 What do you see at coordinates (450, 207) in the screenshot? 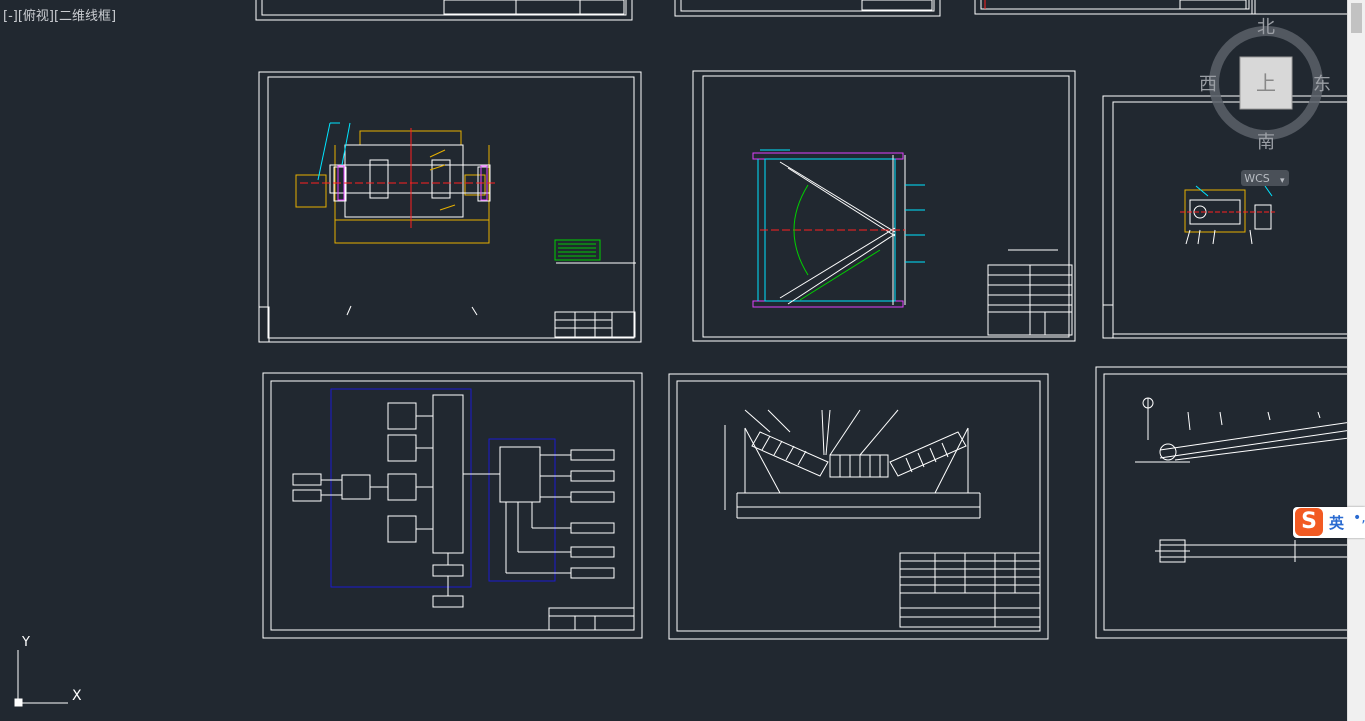
I see `drawing-sheet-roller` at bounding box center [450, 207].